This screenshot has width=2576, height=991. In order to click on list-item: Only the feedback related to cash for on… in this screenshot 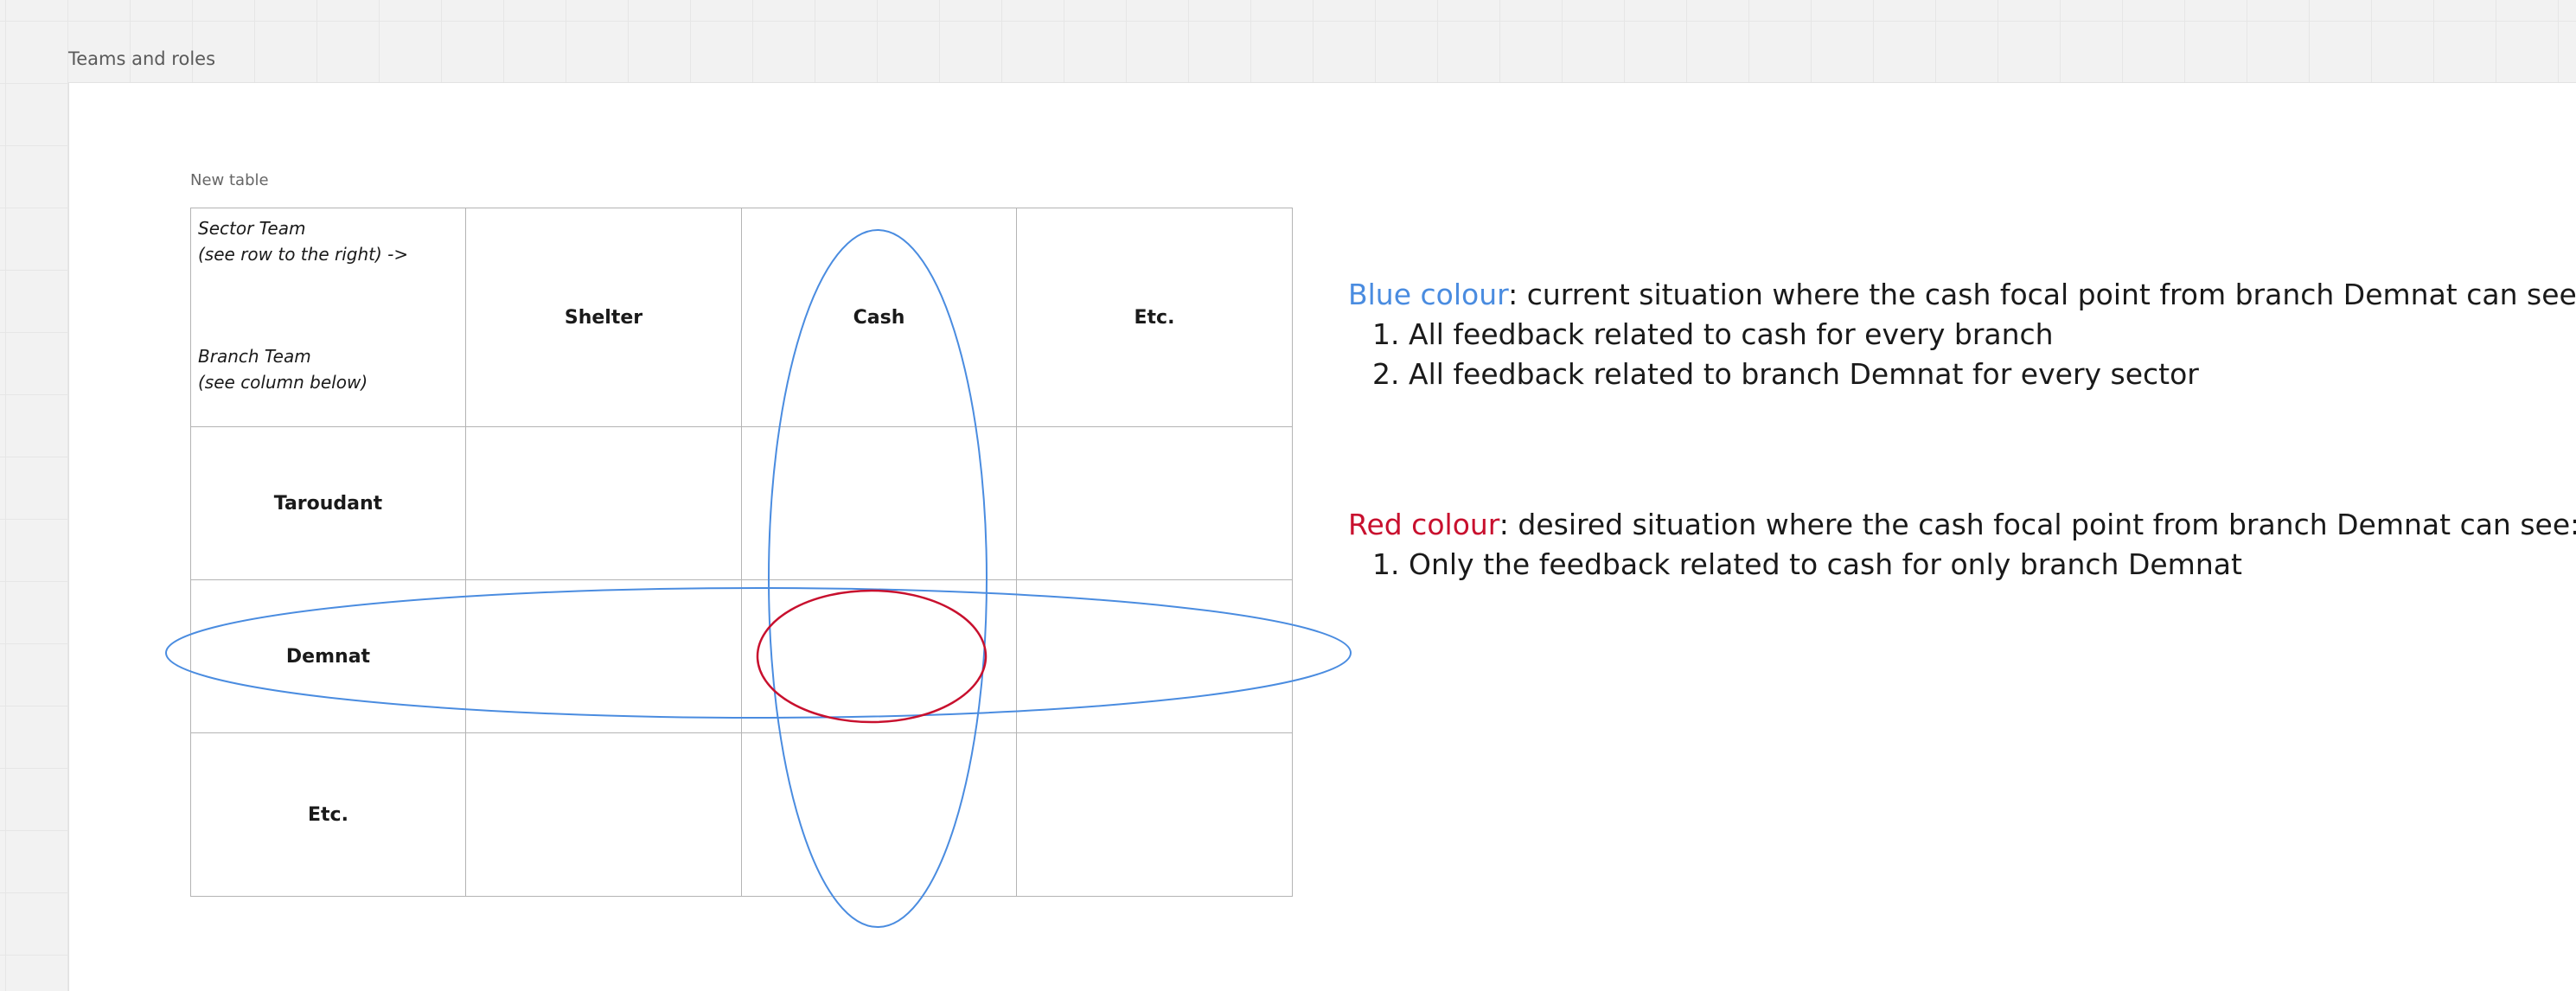, I will do `click(1992, 565)`.